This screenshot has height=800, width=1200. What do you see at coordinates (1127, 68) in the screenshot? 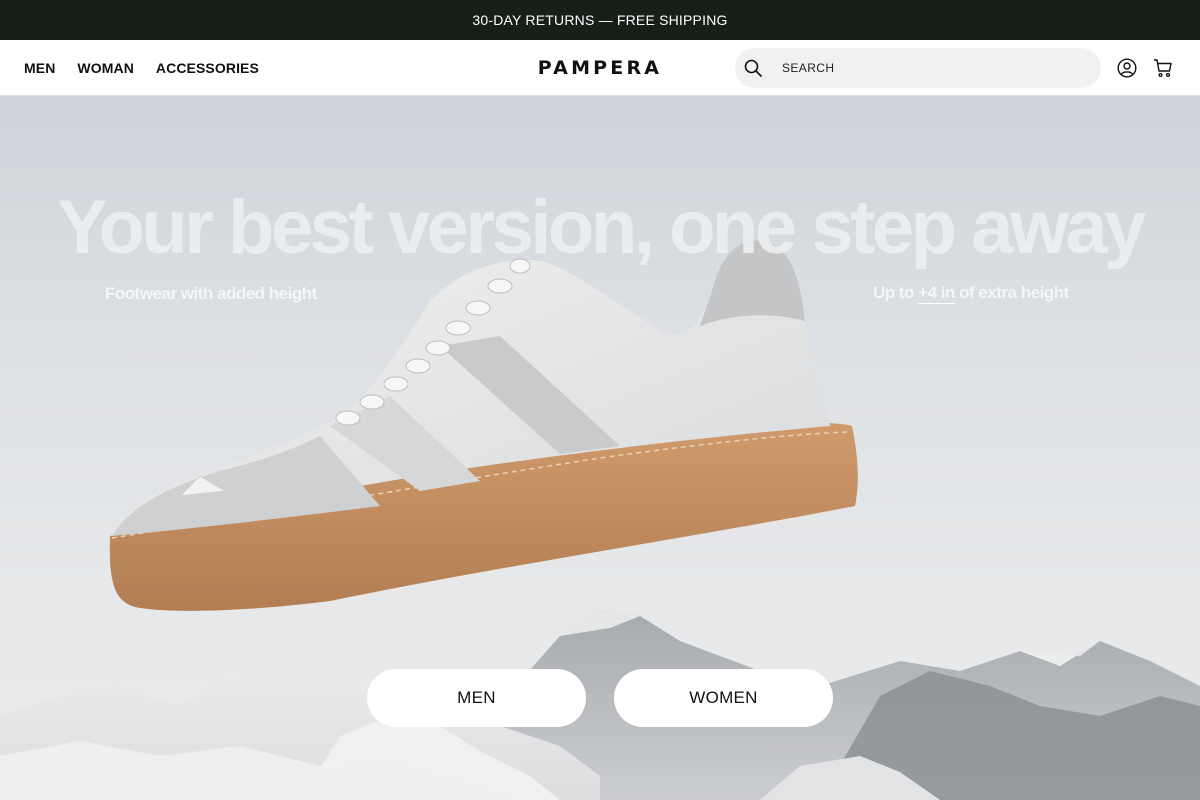
I see `account-icon` at bounding box center [1127, 68].